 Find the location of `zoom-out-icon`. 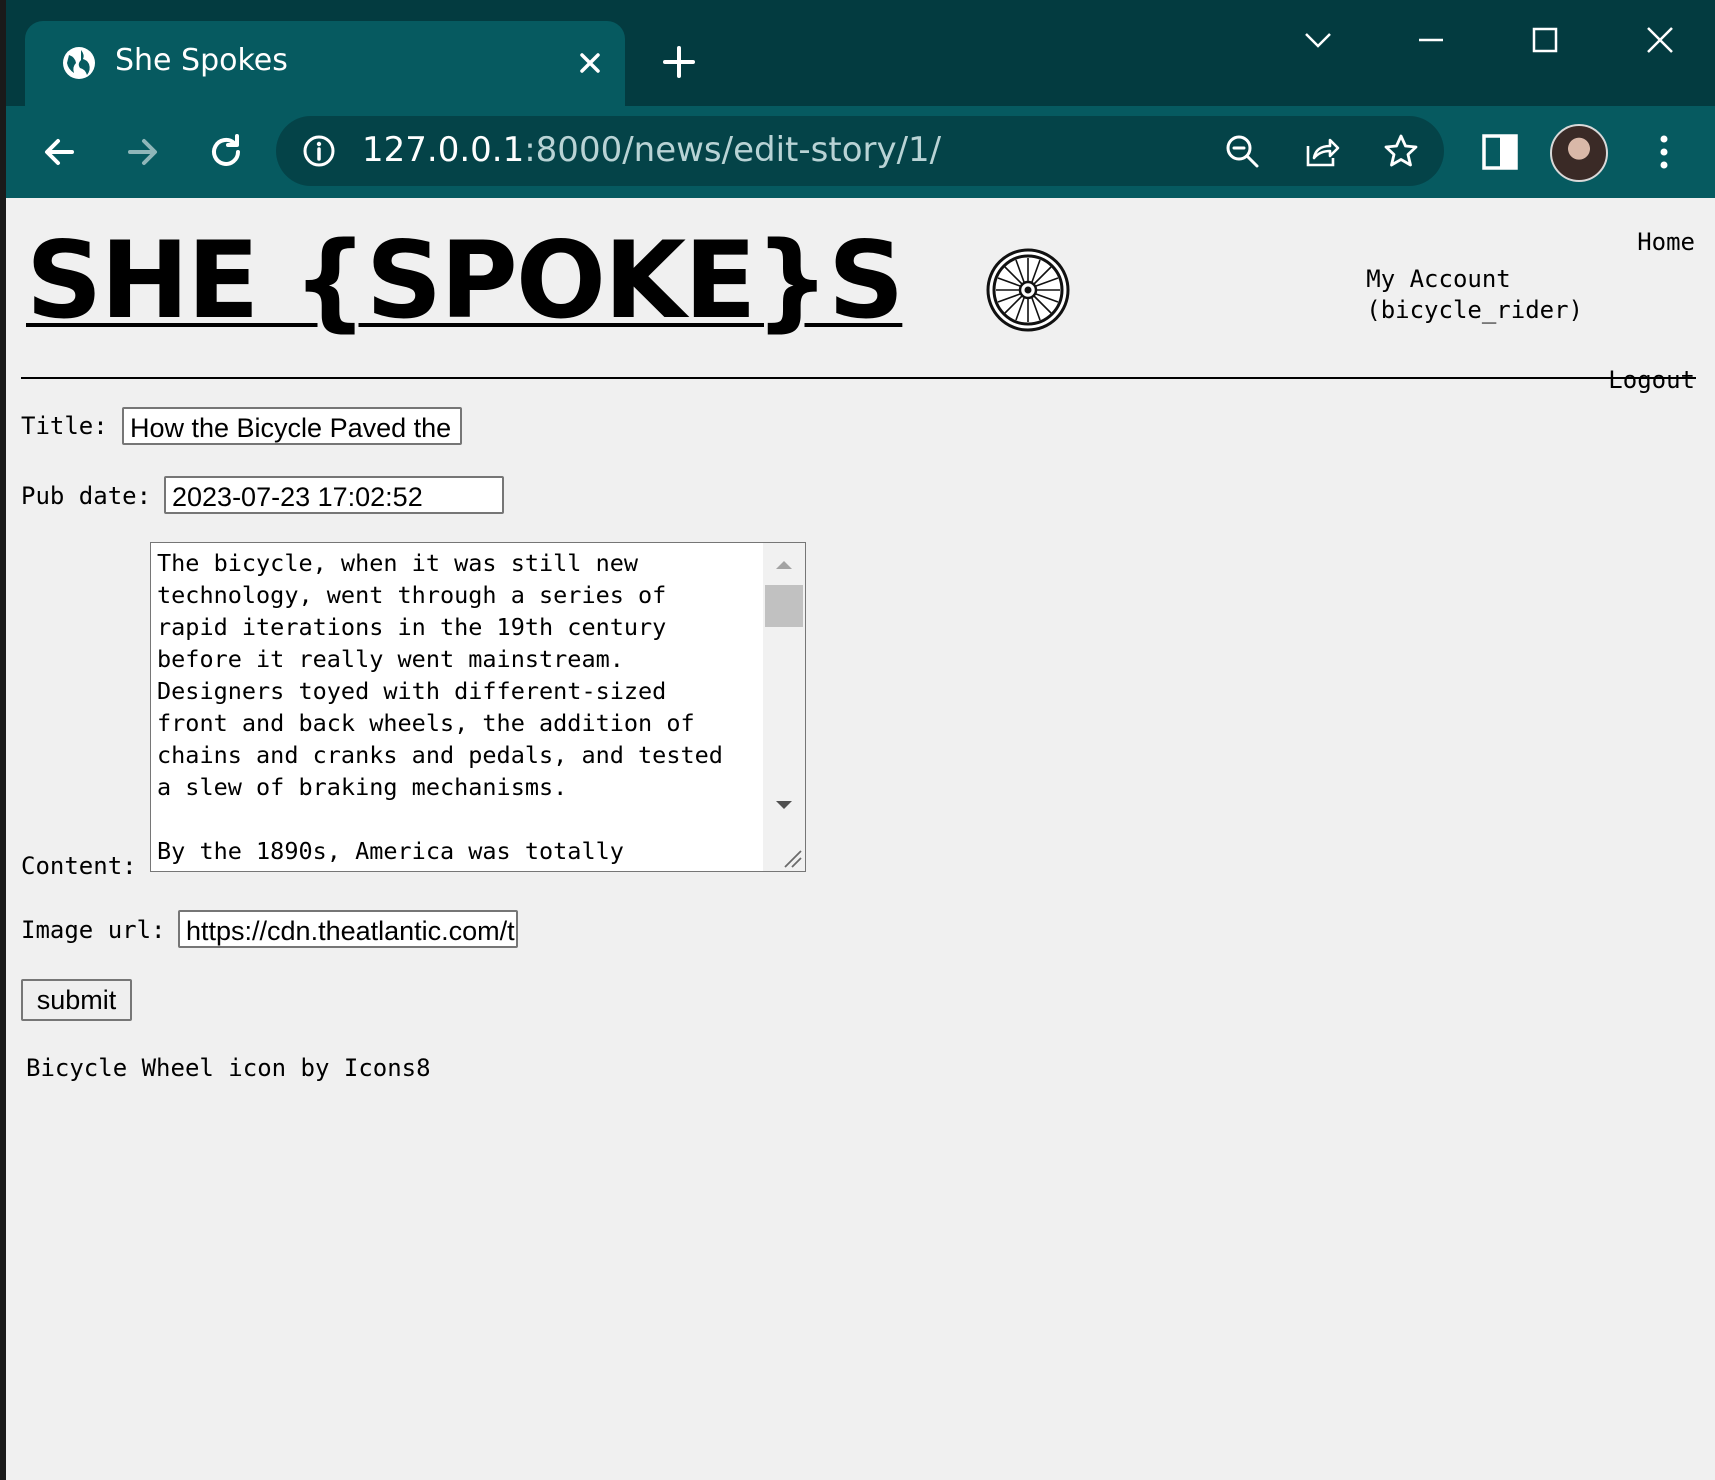

zoom-out-icon is located at coordinates (1242, 151).